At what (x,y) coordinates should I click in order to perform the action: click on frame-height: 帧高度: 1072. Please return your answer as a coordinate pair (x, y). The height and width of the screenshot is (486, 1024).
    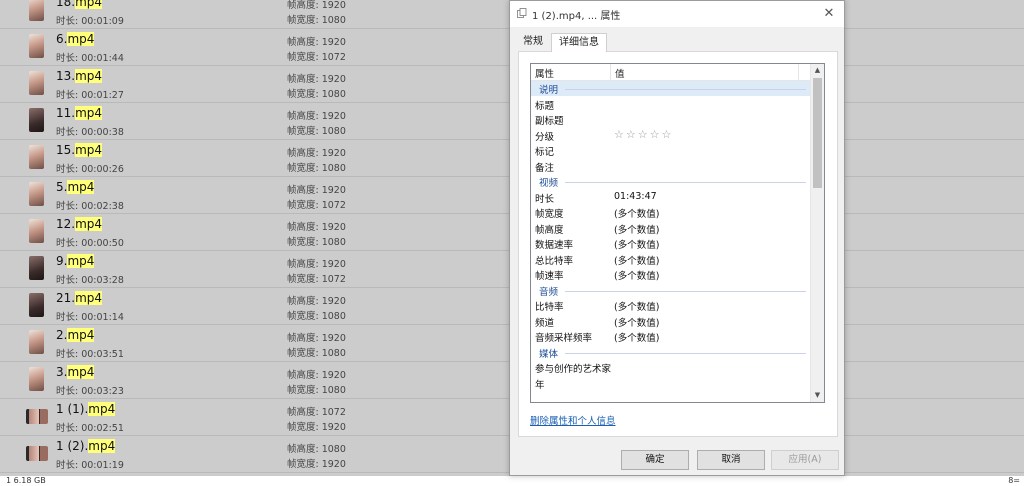
    Looking at the image, I should click on (316, 412).